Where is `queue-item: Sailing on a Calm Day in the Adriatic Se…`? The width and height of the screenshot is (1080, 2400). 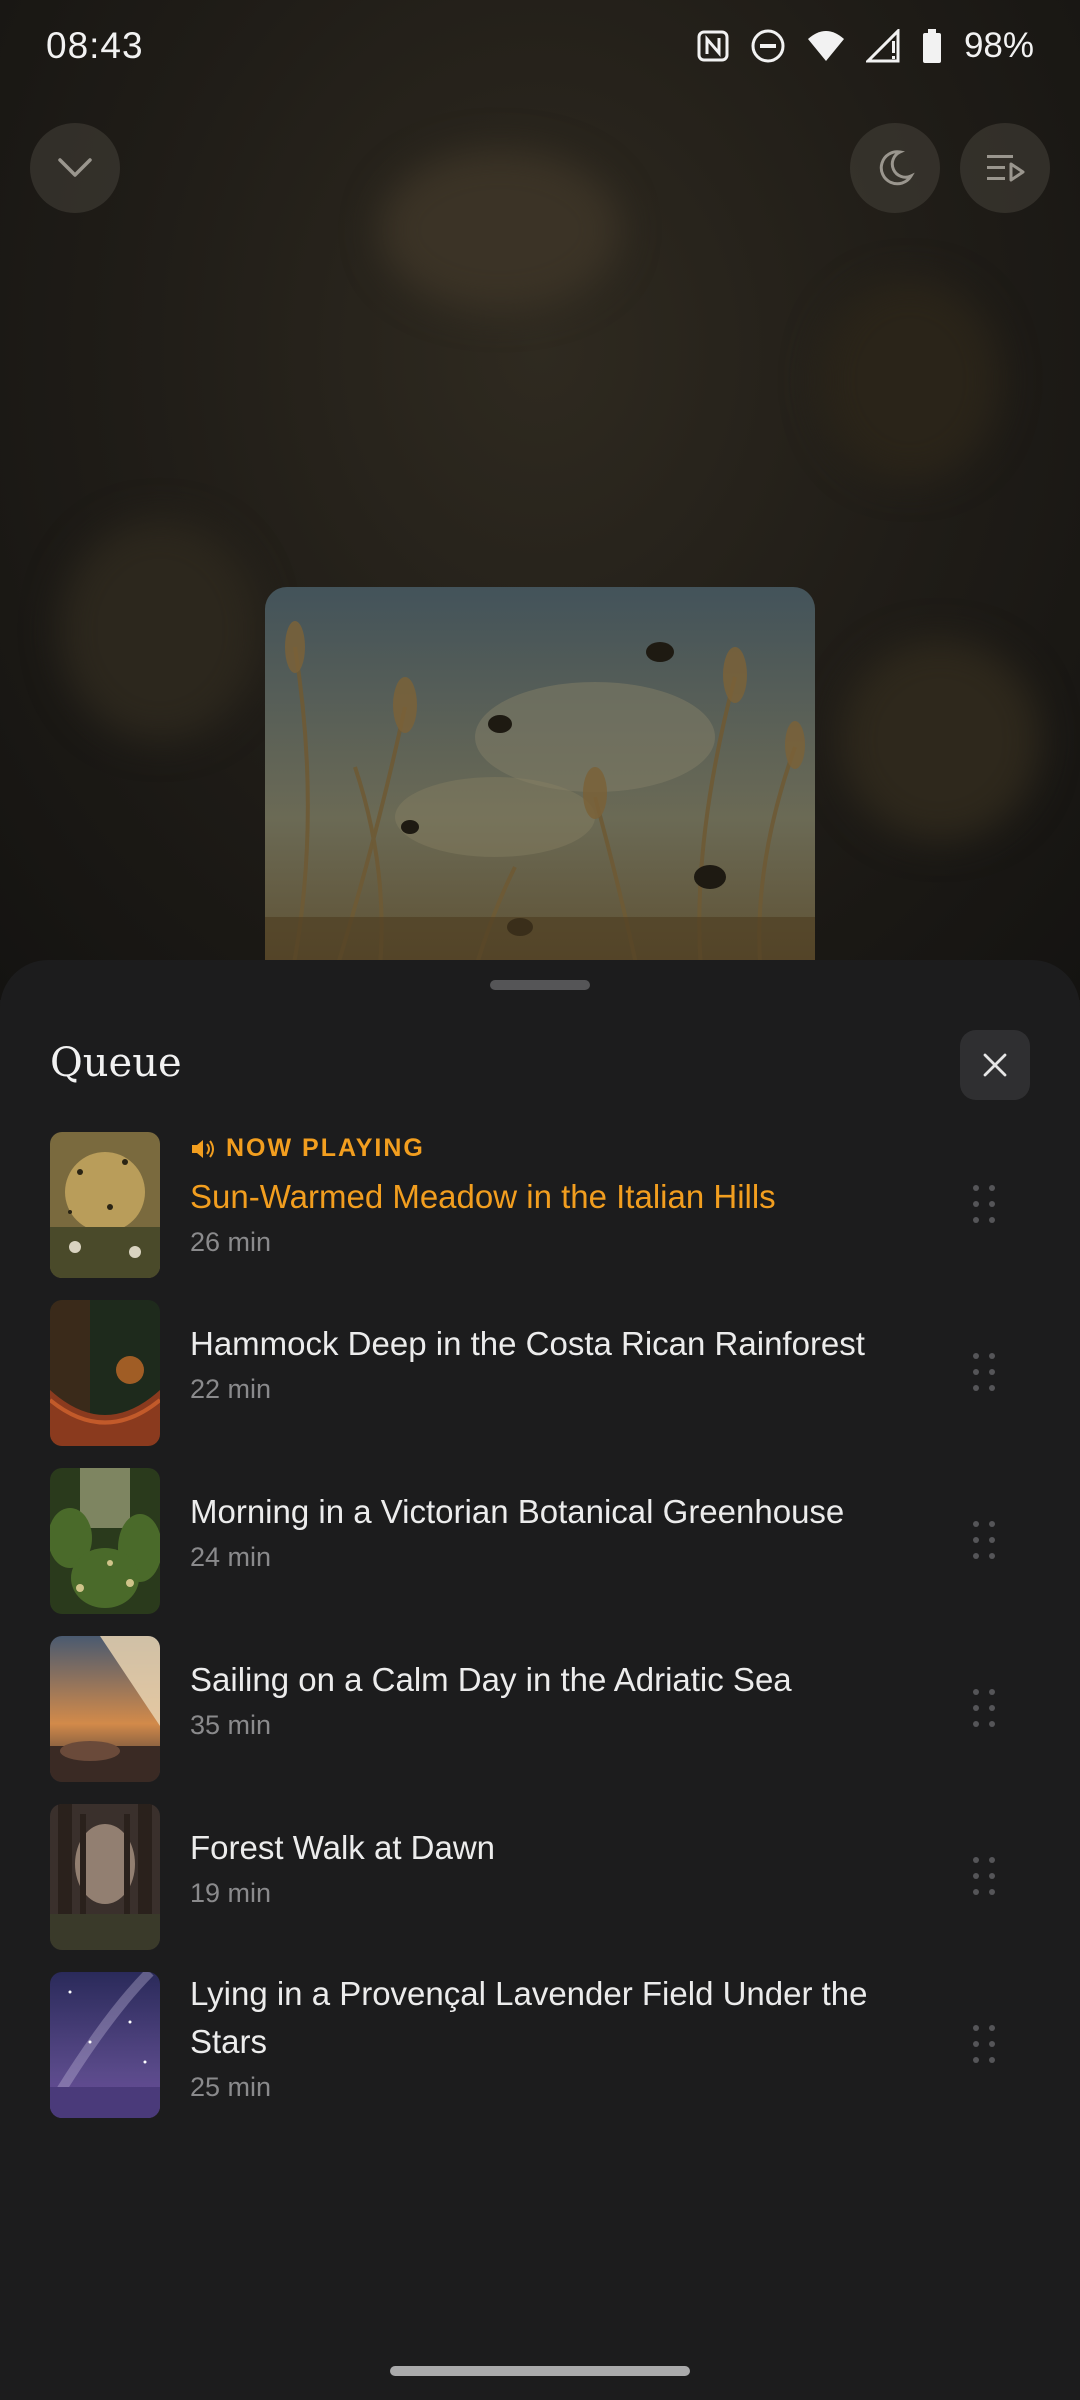 queue-item: Sailing on a Calm Day in the Adriatic Se… is located at coordinates (540, 1709).